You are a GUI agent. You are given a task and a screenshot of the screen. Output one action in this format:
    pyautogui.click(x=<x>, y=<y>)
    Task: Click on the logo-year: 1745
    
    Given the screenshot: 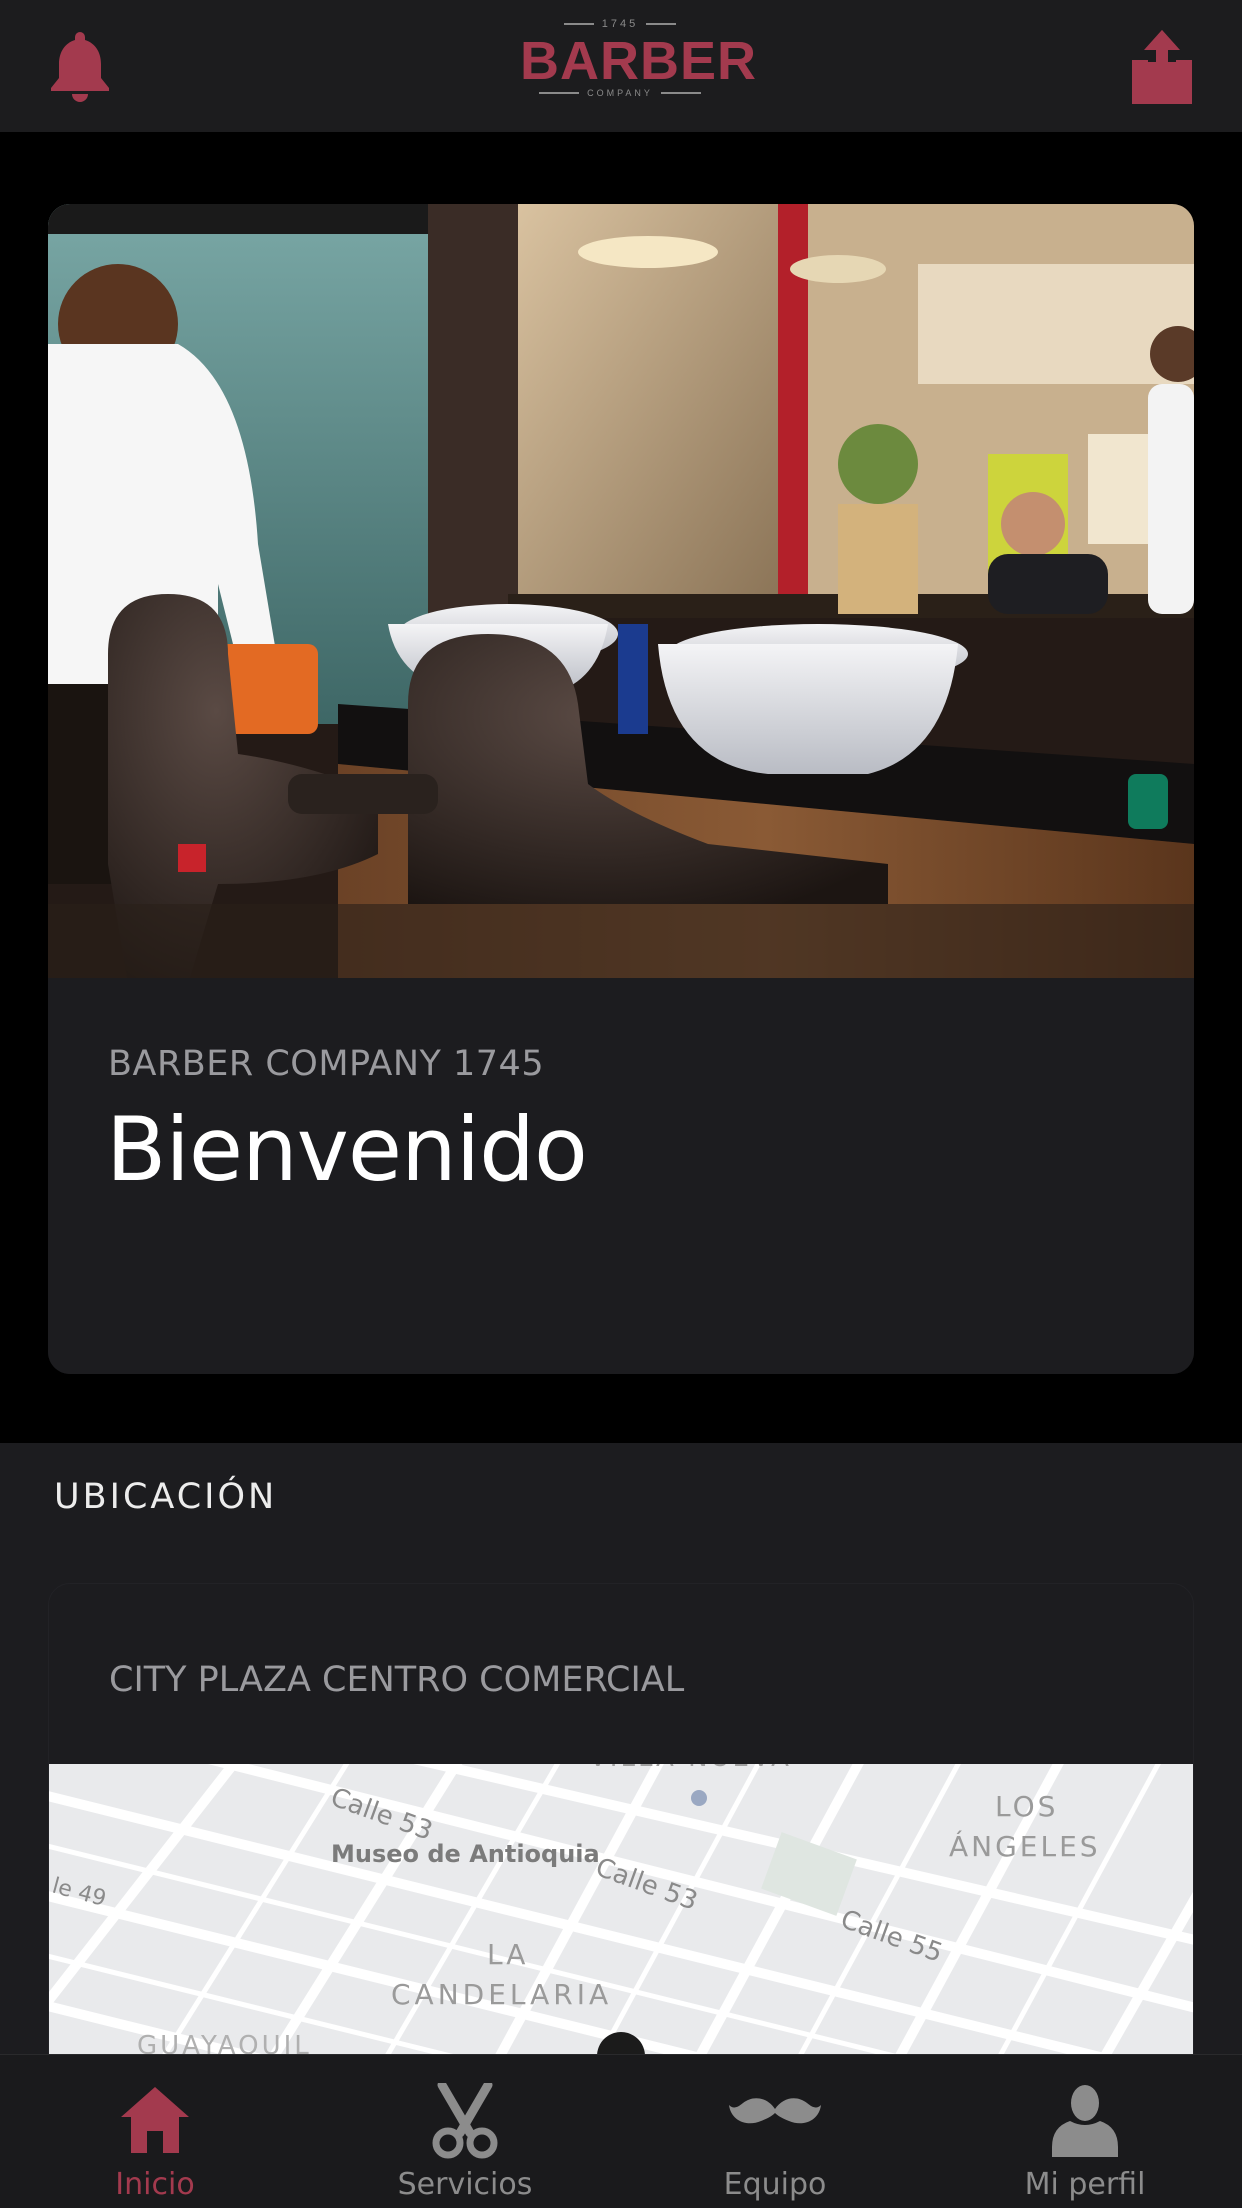 What is the action you would take?
    pyautogui.click(x=620, y=24)
    